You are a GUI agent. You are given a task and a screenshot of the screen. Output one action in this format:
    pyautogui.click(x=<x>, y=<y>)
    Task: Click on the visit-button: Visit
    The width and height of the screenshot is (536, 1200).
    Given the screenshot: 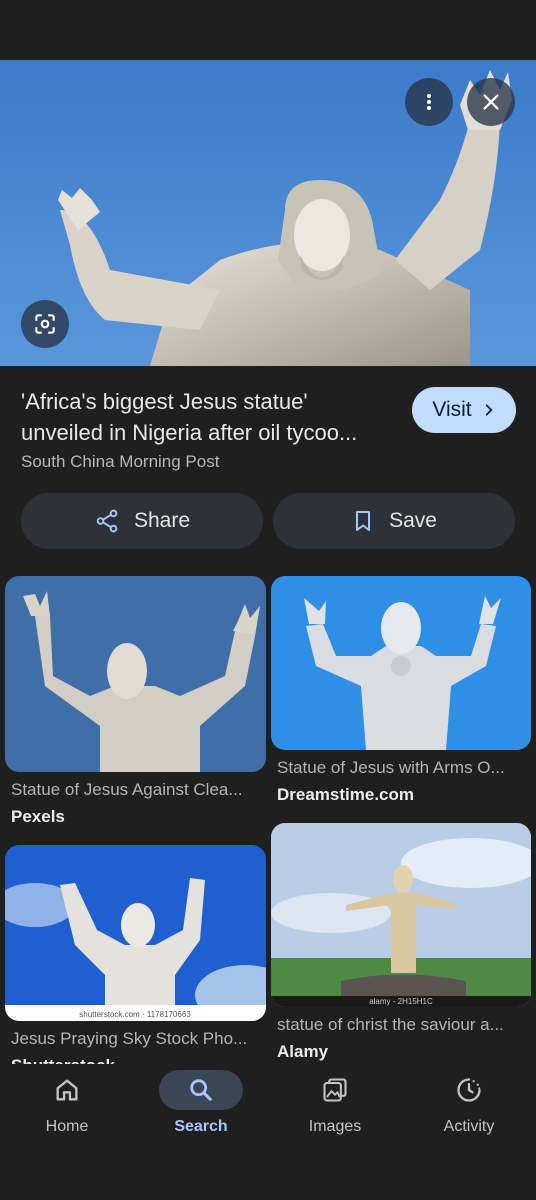 What is the action you would take?
    pyautogui.click(x=464, y=410)
    